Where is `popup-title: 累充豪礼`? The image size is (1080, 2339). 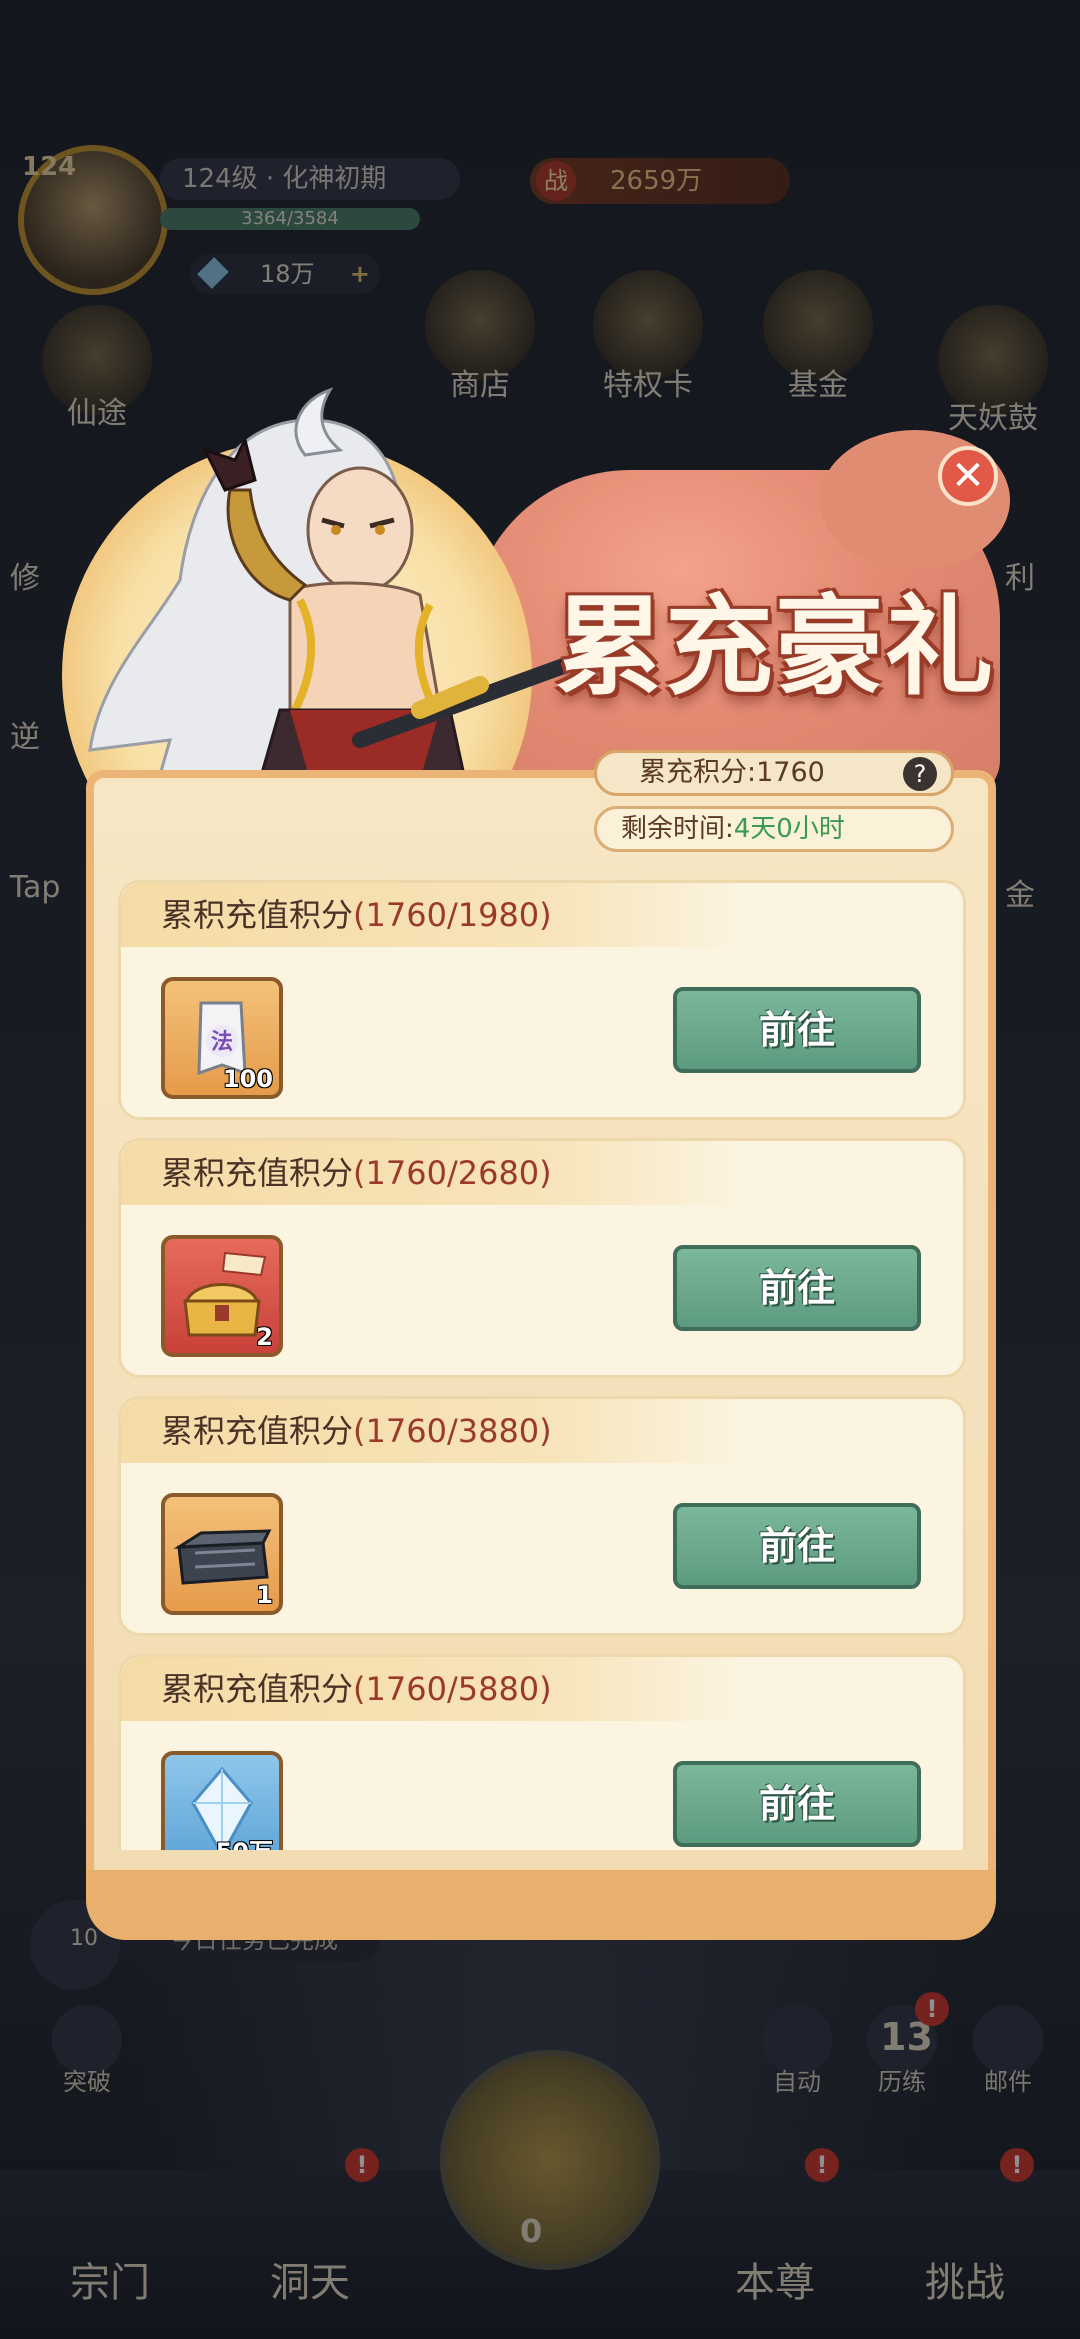
popup-title: 累充豪礼 is located at coordinates (775, 647).